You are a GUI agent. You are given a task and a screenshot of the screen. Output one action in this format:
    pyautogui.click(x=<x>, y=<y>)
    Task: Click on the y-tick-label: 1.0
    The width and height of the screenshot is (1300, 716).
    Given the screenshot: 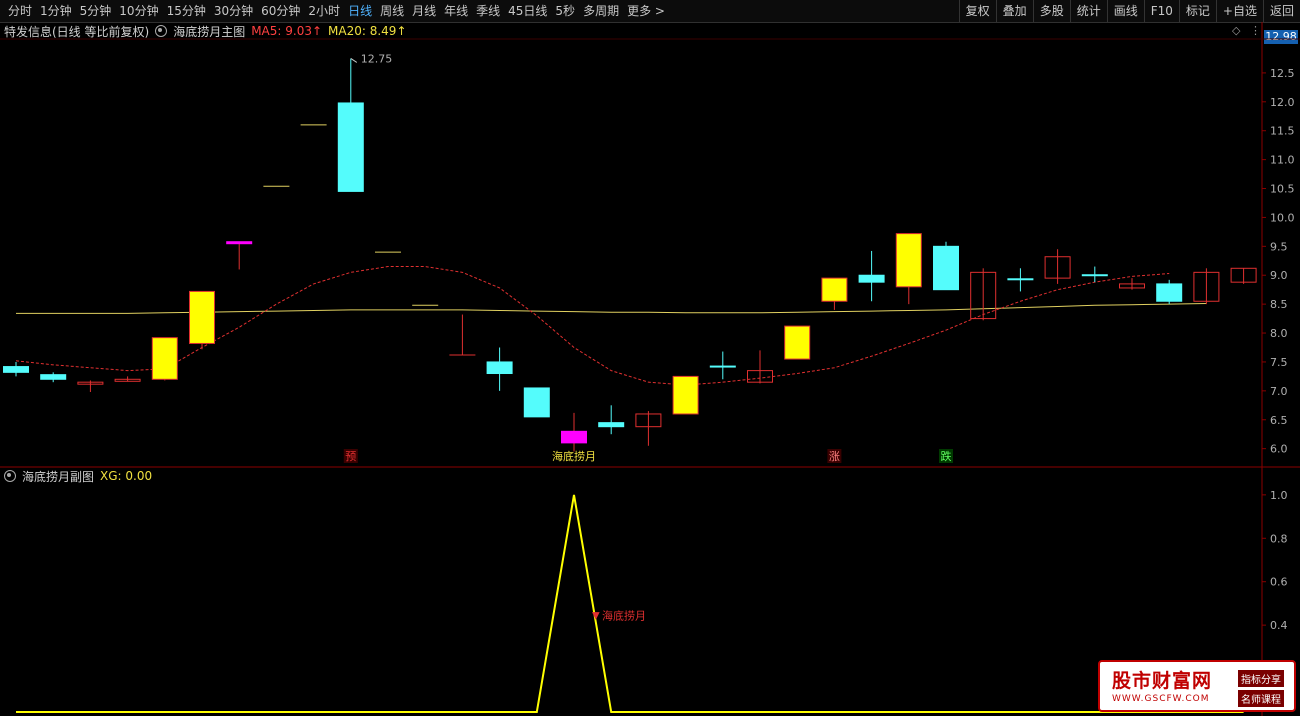 What is the action you would take?
    pyautogui.click(x=1279, y=495)
    